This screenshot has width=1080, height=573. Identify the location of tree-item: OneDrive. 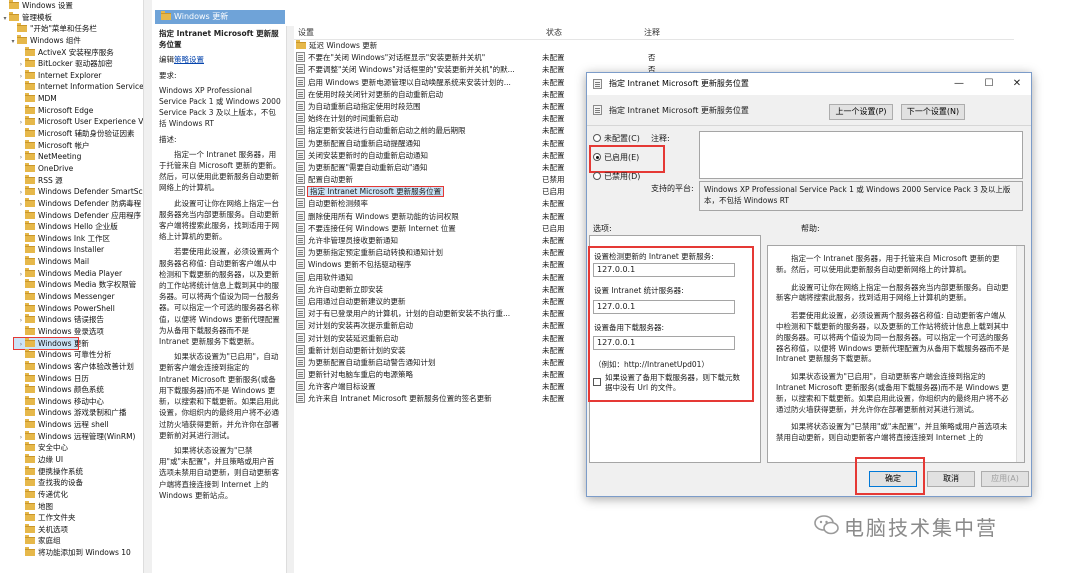
(75, 168).